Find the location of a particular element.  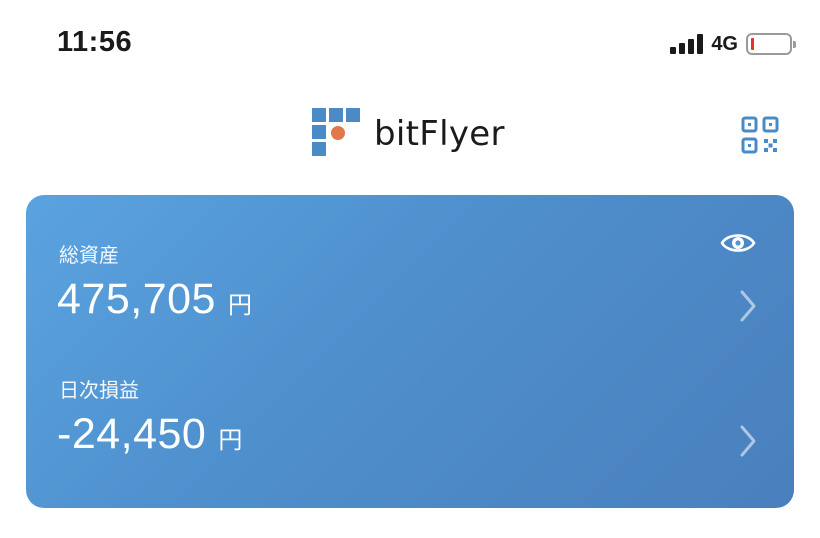

status-indicators: 4G is located at coordinates (733, 44).